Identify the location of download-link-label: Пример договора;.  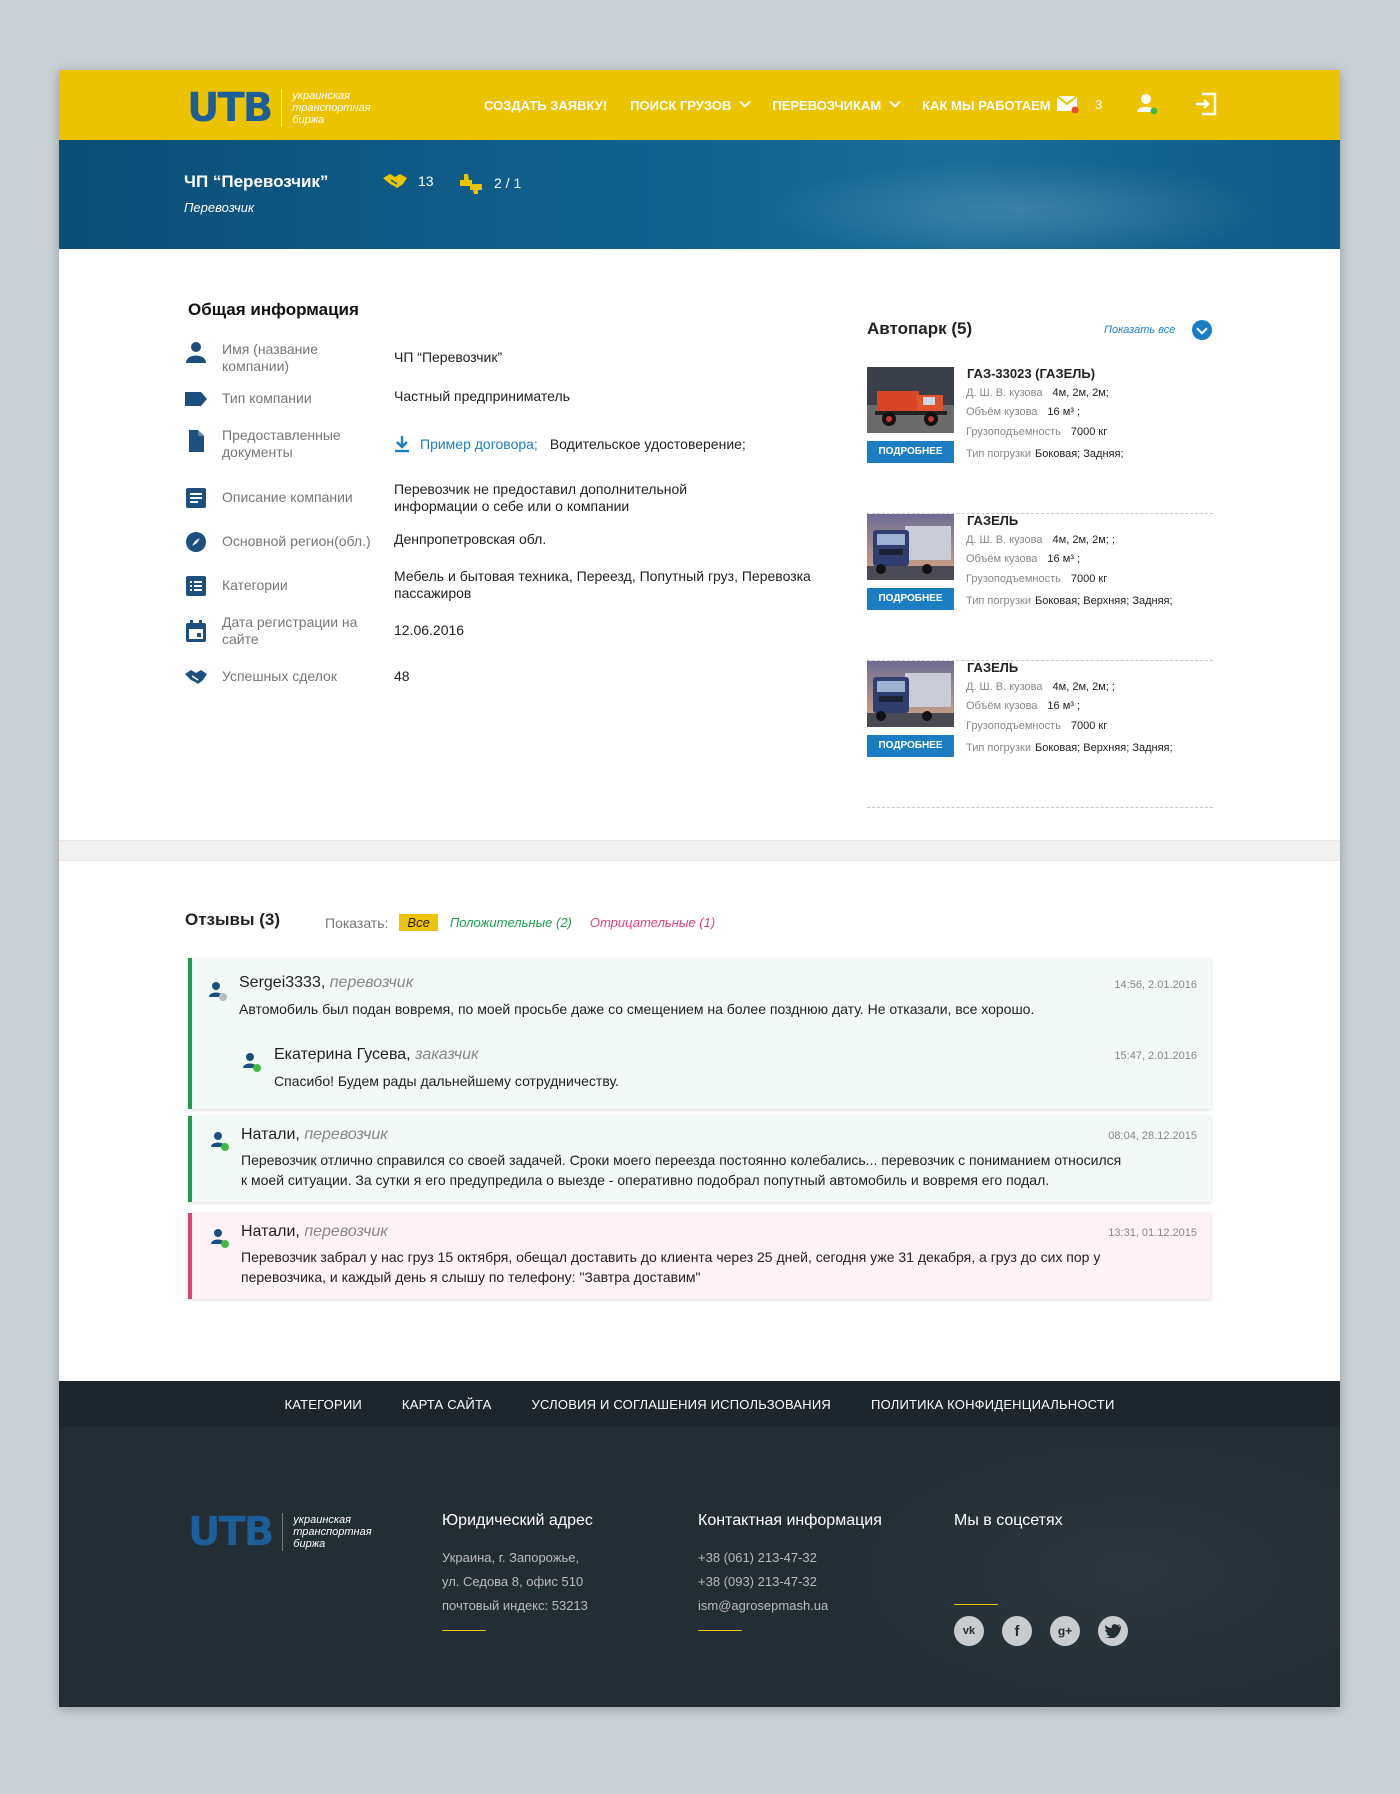
(479, 443).